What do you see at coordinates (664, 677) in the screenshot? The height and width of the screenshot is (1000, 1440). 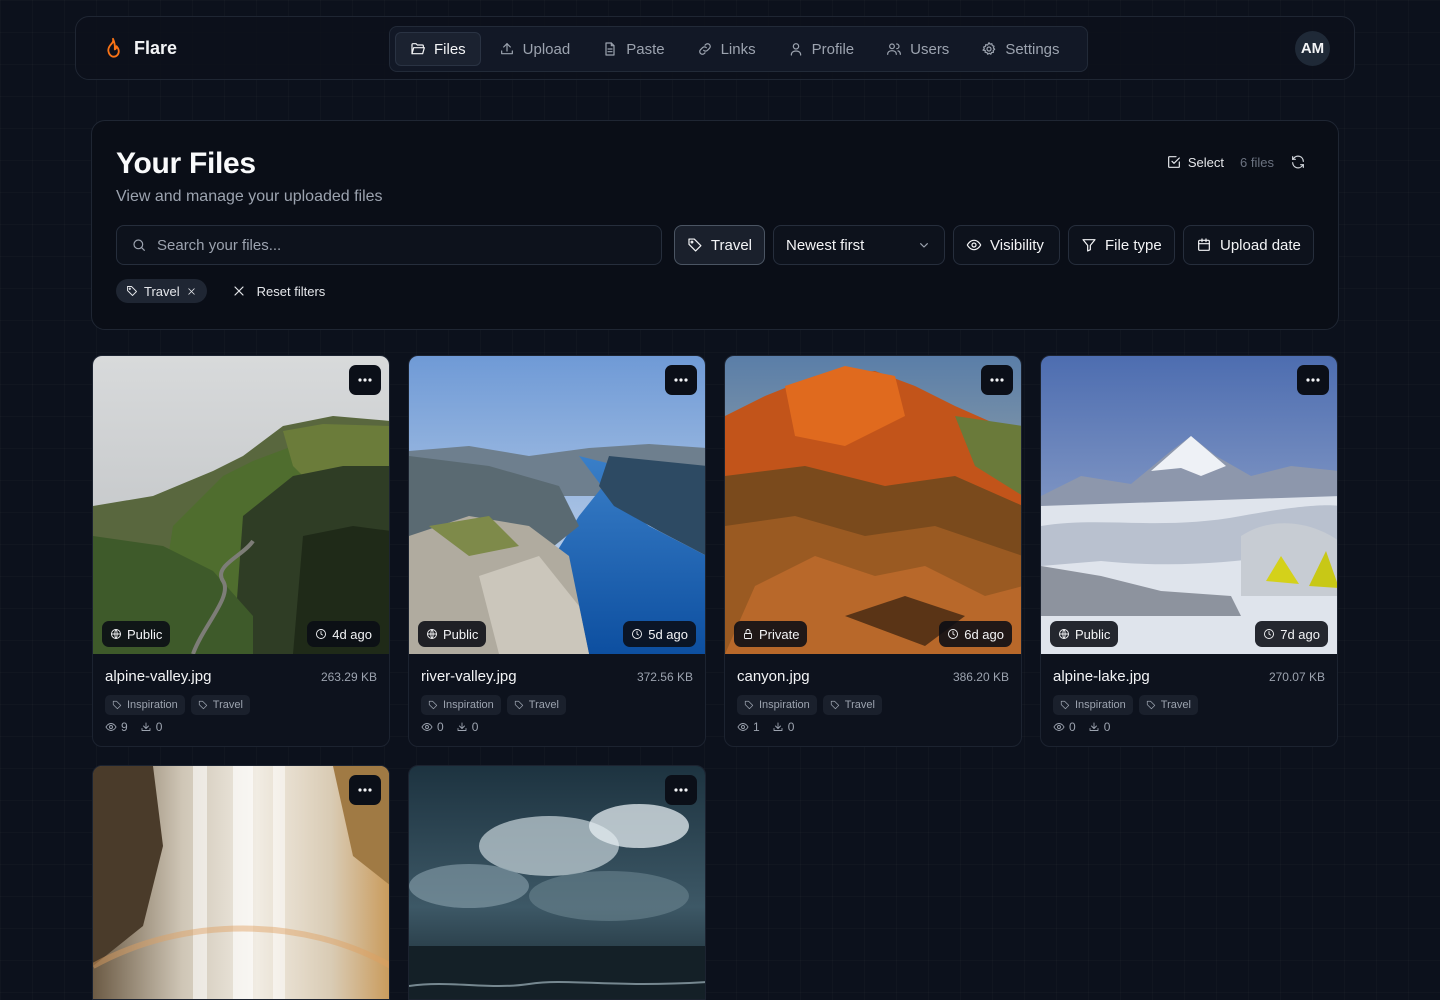 I see `file-size: 372.56 KB` at bounding box center [664, 677].